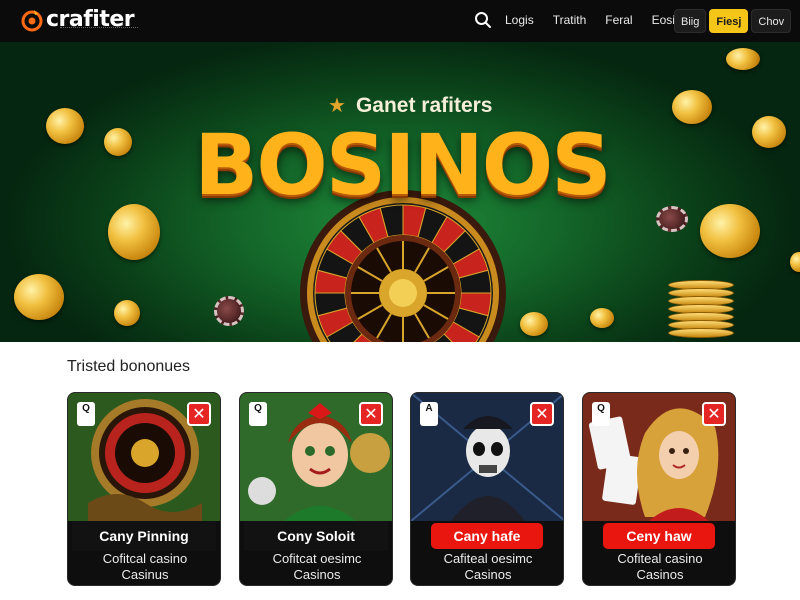  Describe the element at coordinates (424, 105) in the screenshot. I see `hero-tagline-text: Ganet rafiters` at that location.